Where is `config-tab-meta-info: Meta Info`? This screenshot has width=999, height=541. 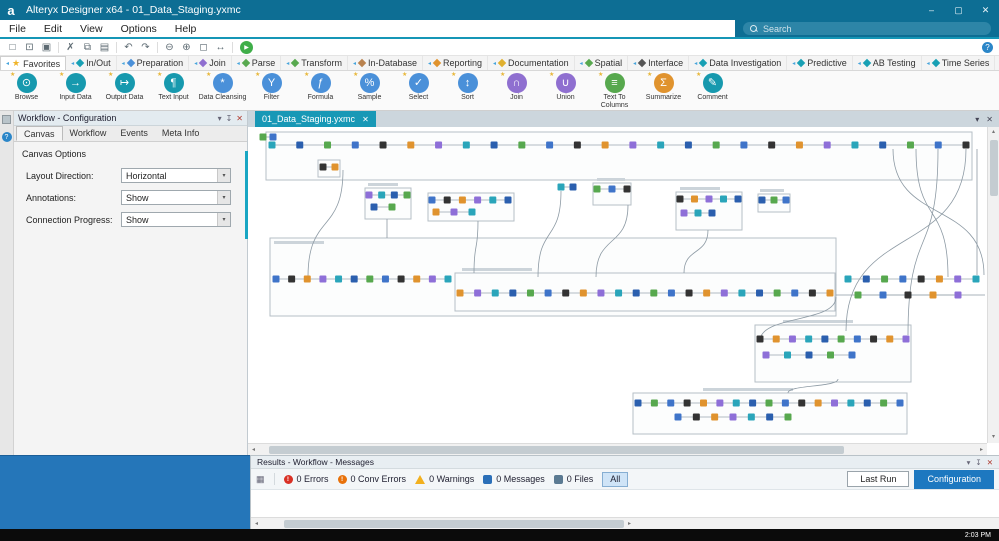
config-tab-meta-info: Meta Info is located at coordinates (181, 133).